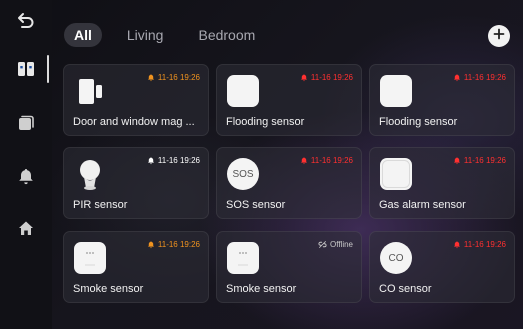  I want to click on nav-scenes, so click(26, 123).